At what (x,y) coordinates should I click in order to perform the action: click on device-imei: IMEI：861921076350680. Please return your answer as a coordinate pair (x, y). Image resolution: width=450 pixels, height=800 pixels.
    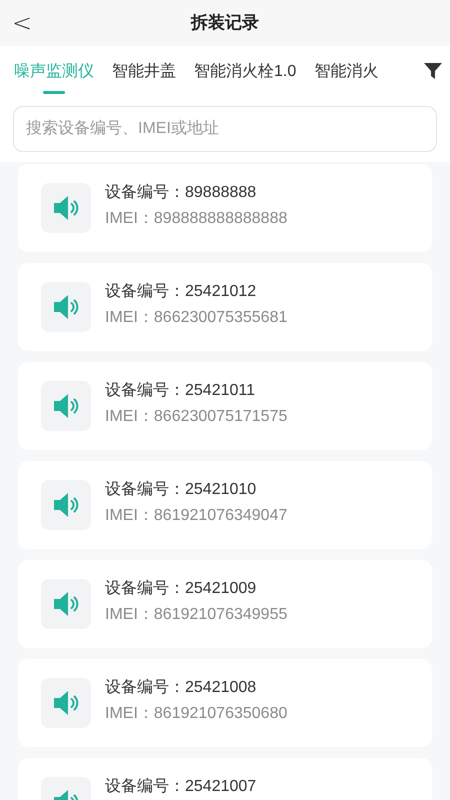
    Looking at the image, I should click on (196, 714).